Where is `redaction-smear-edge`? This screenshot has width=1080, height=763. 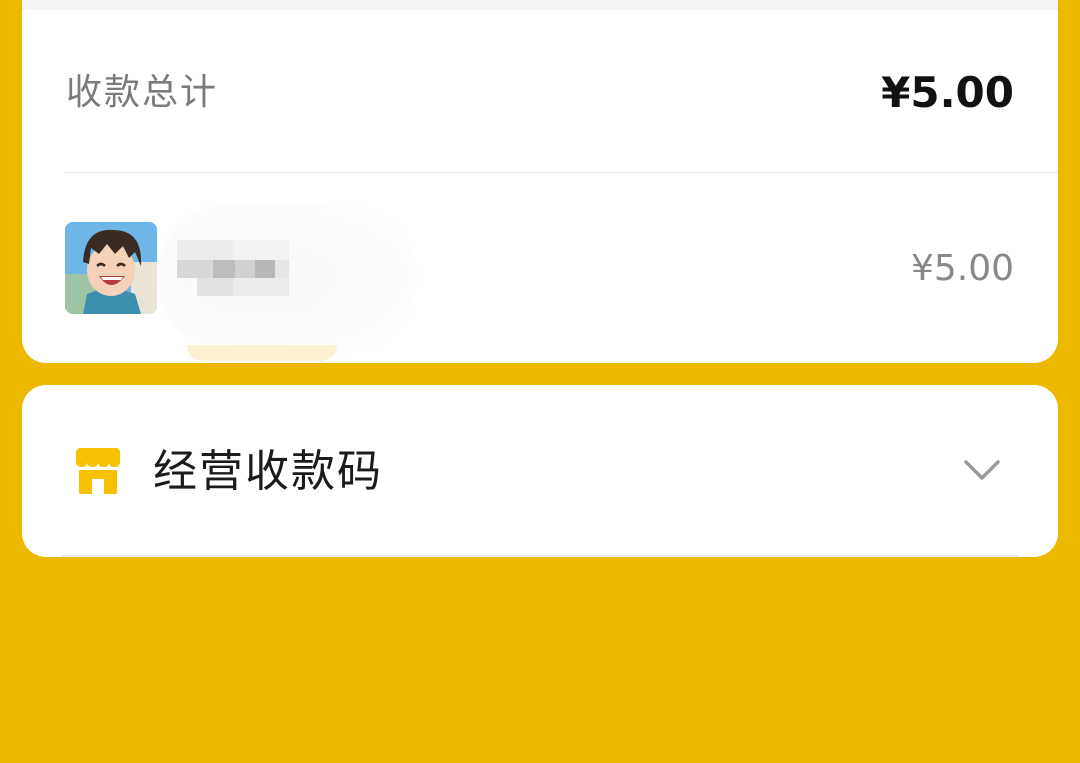
redaction-smear-edge is located at coordinates (262, 353).